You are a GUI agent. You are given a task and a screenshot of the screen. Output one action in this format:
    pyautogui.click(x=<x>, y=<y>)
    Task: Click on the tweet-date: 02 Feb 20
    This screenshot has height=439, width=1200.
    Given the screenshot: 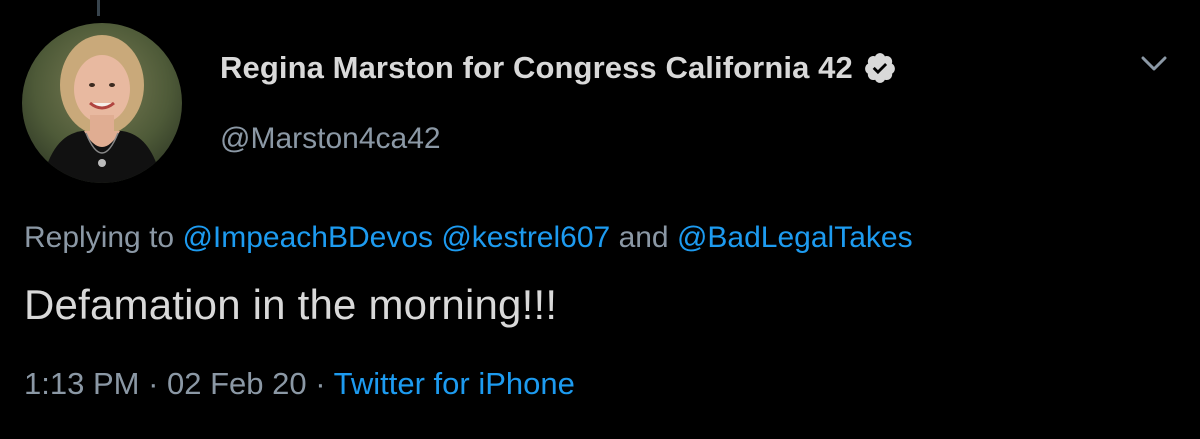 What is the action you would take?
    pyautogui.click(x=237, y=383)
    